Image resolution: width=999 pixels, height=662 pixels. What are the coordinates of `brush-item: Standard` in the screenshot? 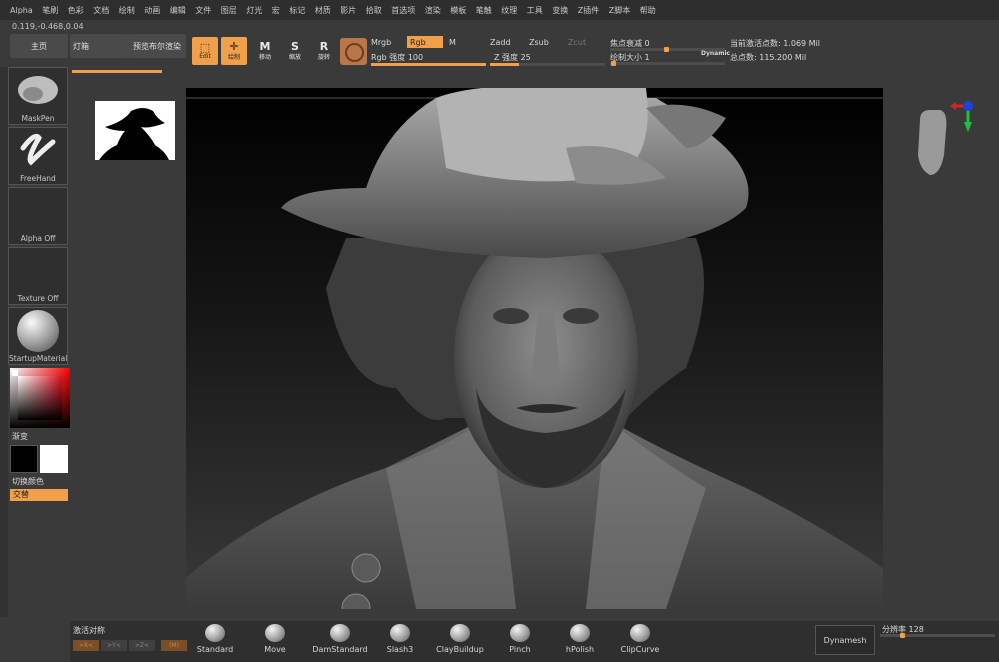 It's located at (215, 642).